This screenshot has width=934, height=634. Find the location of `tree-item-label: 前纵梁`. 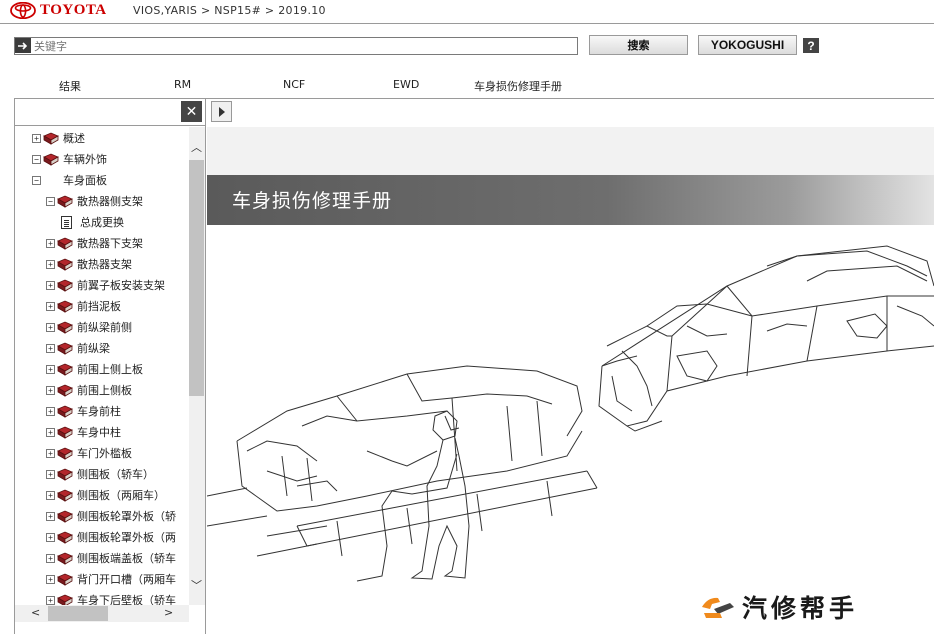

tree-item-label: 前纵梁 is located at coordinates (93, 348).